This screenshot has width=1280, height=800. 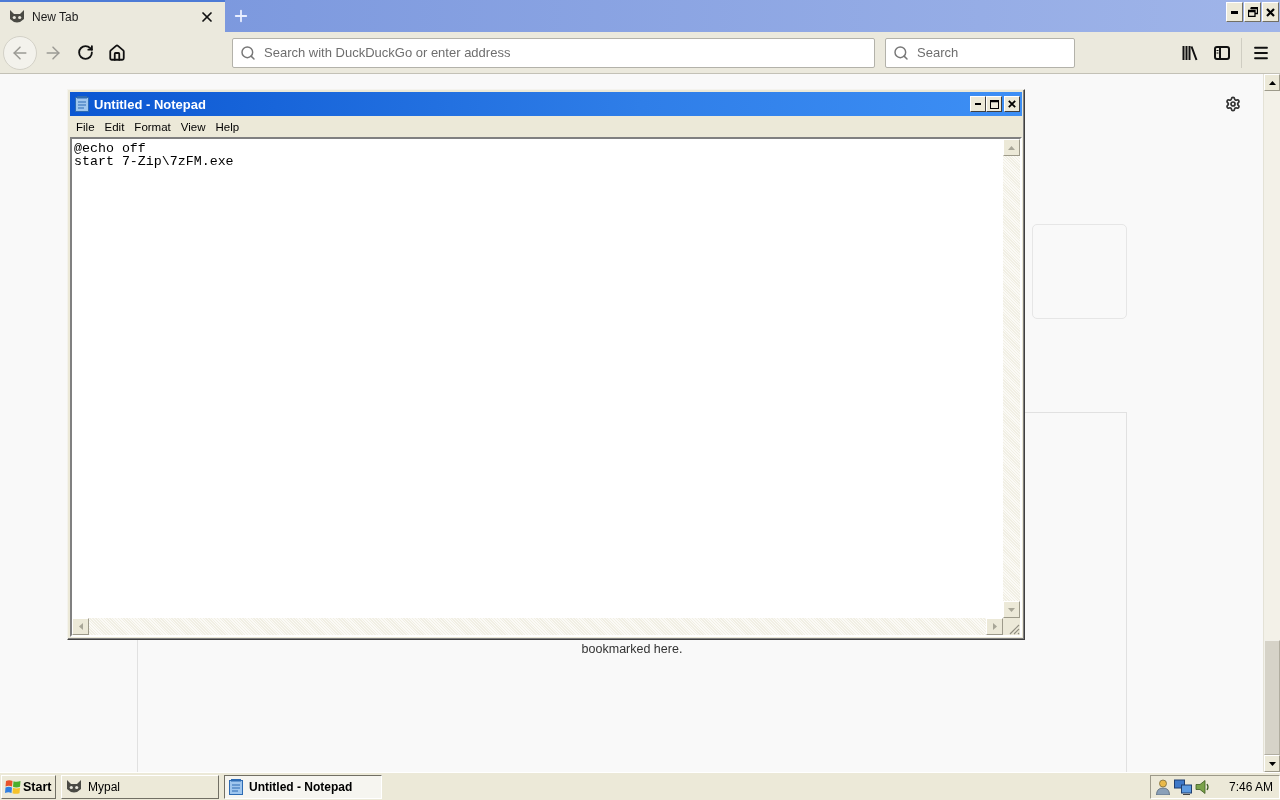 I want to click on search-field: Search, so click(x=980, y=52).